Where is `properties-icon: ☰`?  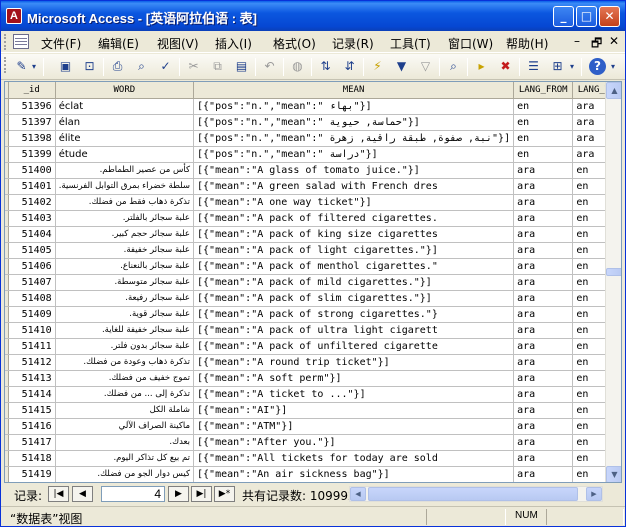 properties-icon: ☰ is located at coordinates (533, 66).